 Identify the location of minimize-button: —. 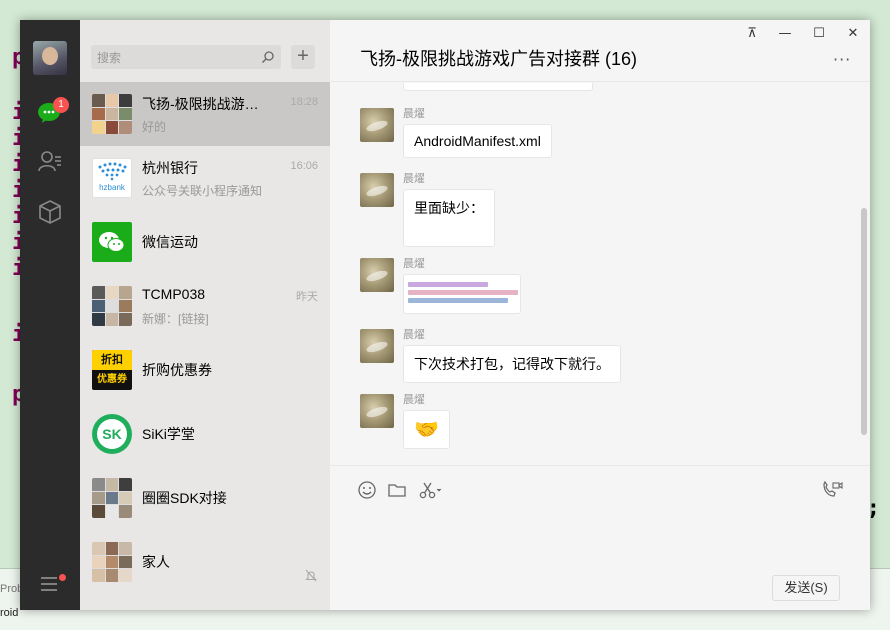
(785, 34).